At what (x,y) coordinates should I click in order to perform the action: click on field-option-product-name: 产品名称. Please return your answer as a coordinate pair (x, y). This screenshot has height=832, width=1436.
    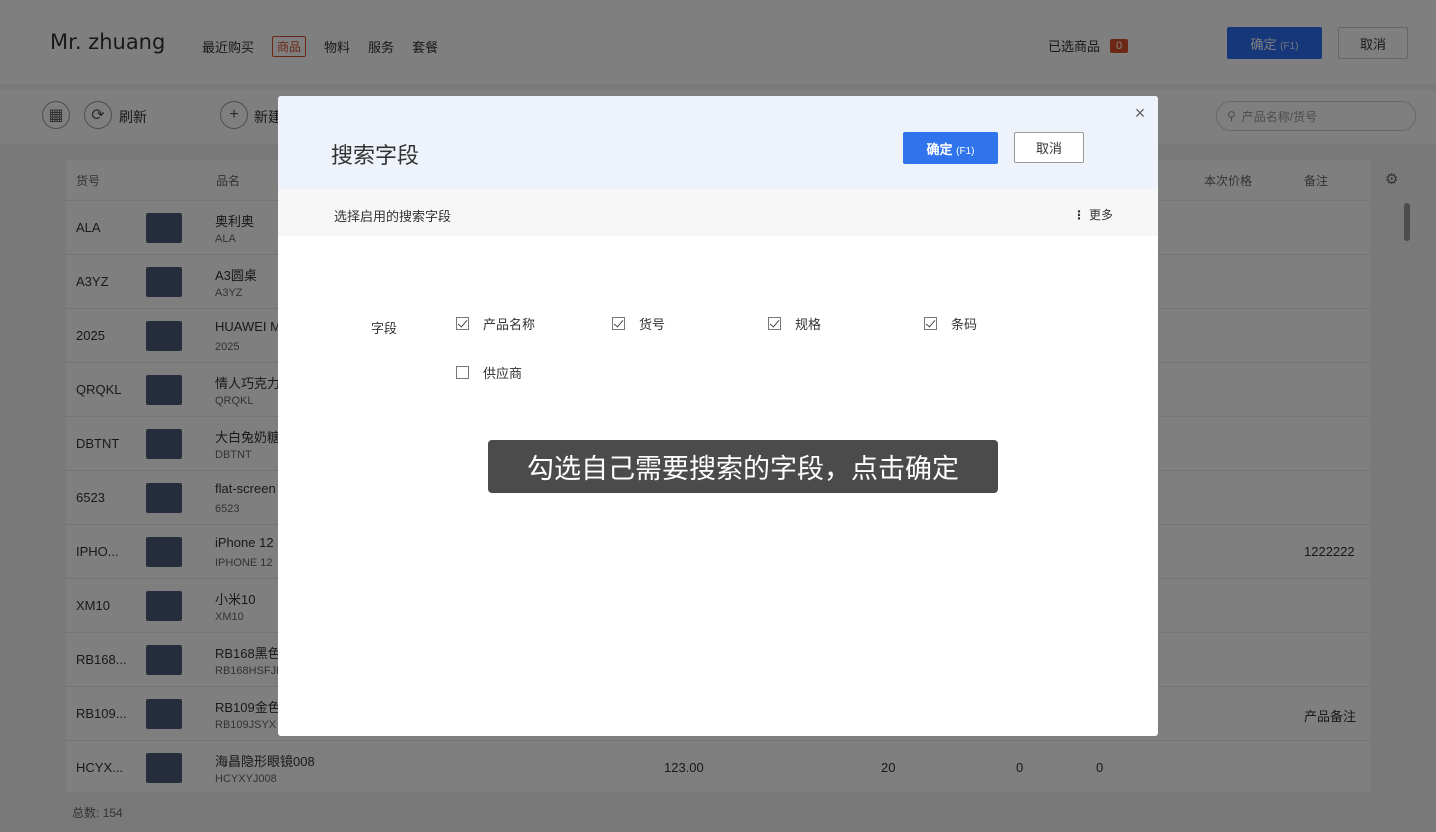
    Looking at the image, I should click on (495, 323).